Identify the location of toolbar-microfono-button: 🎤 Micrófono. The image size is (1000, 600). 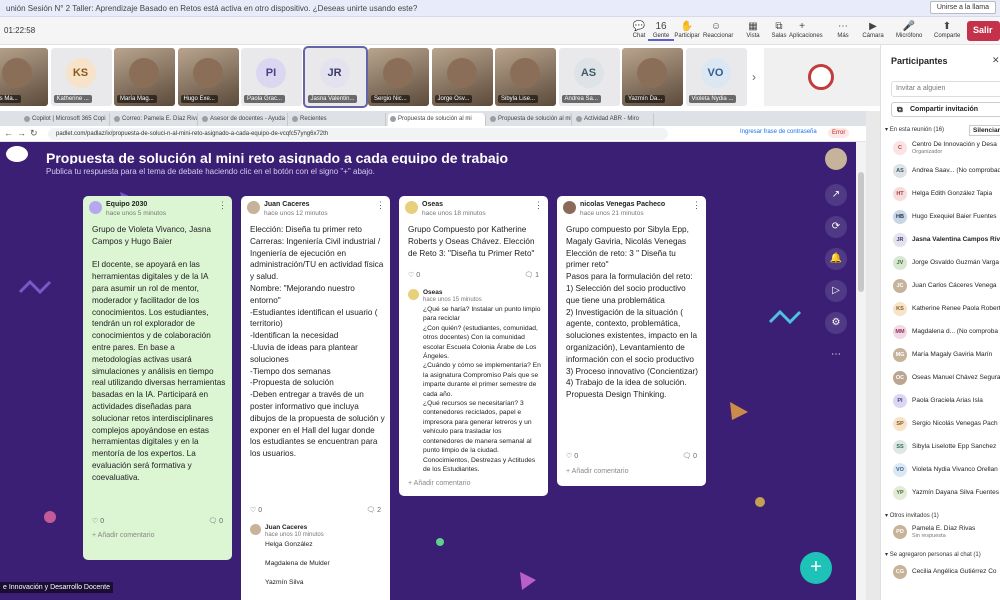
(909, 29).